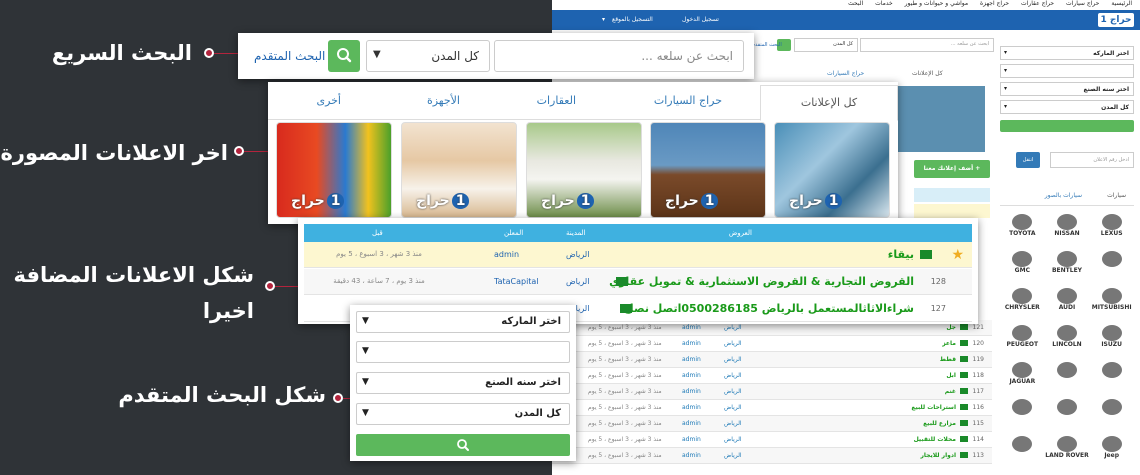 The image size is (1140, 475). What do you see at coordinates (114, 153) in the screenshot?
I see `callout-latest-photo-ads: اخر الاعلانات المصورة` at bounding box center [114, 153].